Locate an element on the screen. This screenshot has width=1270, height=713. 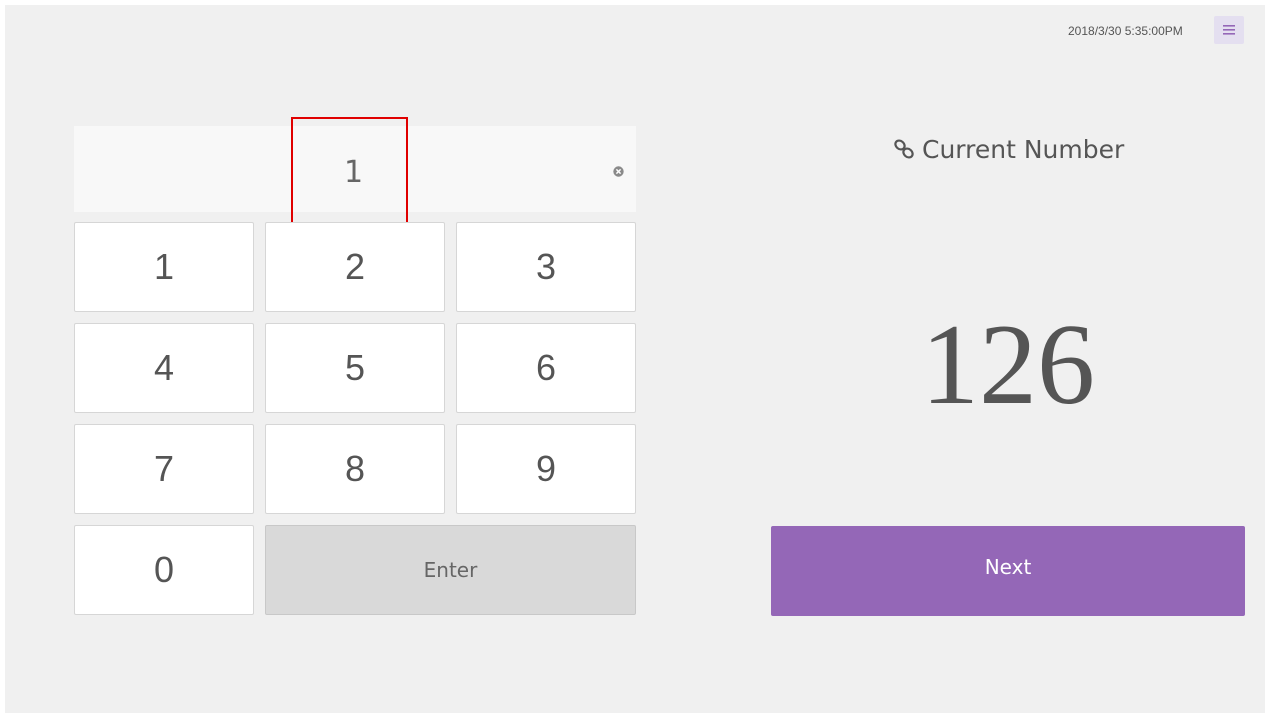
key-9: 9 is located at coordinates (546, 469).